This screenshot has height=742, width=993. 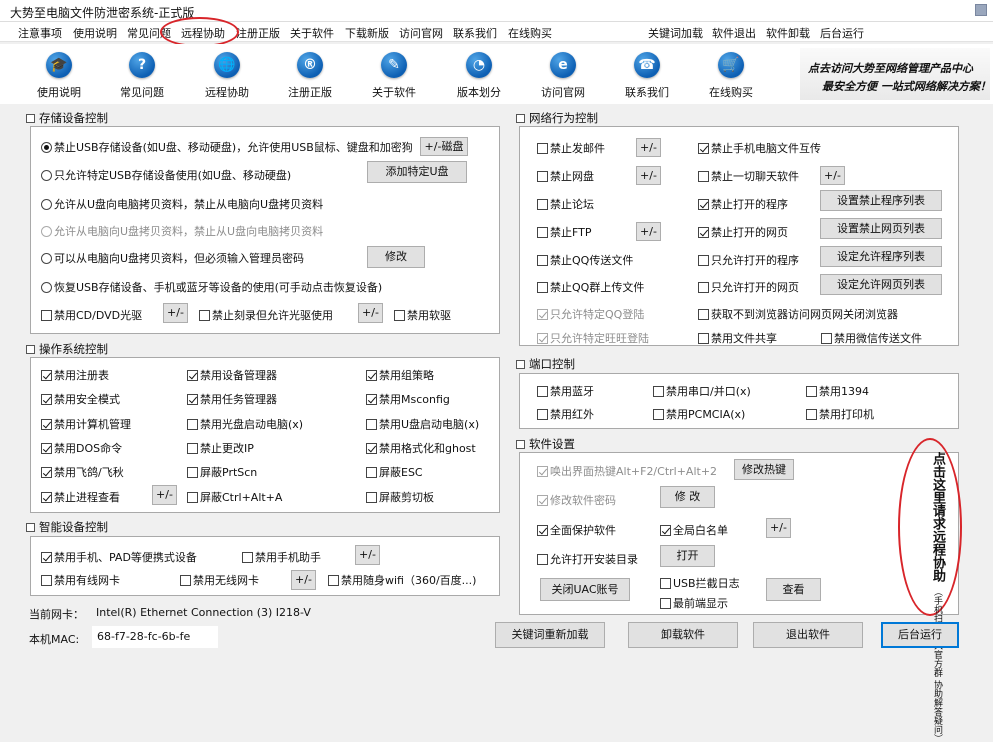 I want to click on toolbar-register-button: ® 注册正版, so click(x=310, y=76).